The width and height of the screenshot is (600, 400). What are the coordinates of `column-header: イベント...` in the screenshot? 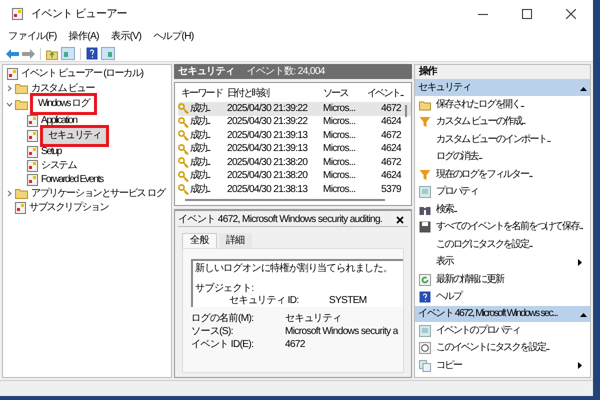 It's located at (387, 94).